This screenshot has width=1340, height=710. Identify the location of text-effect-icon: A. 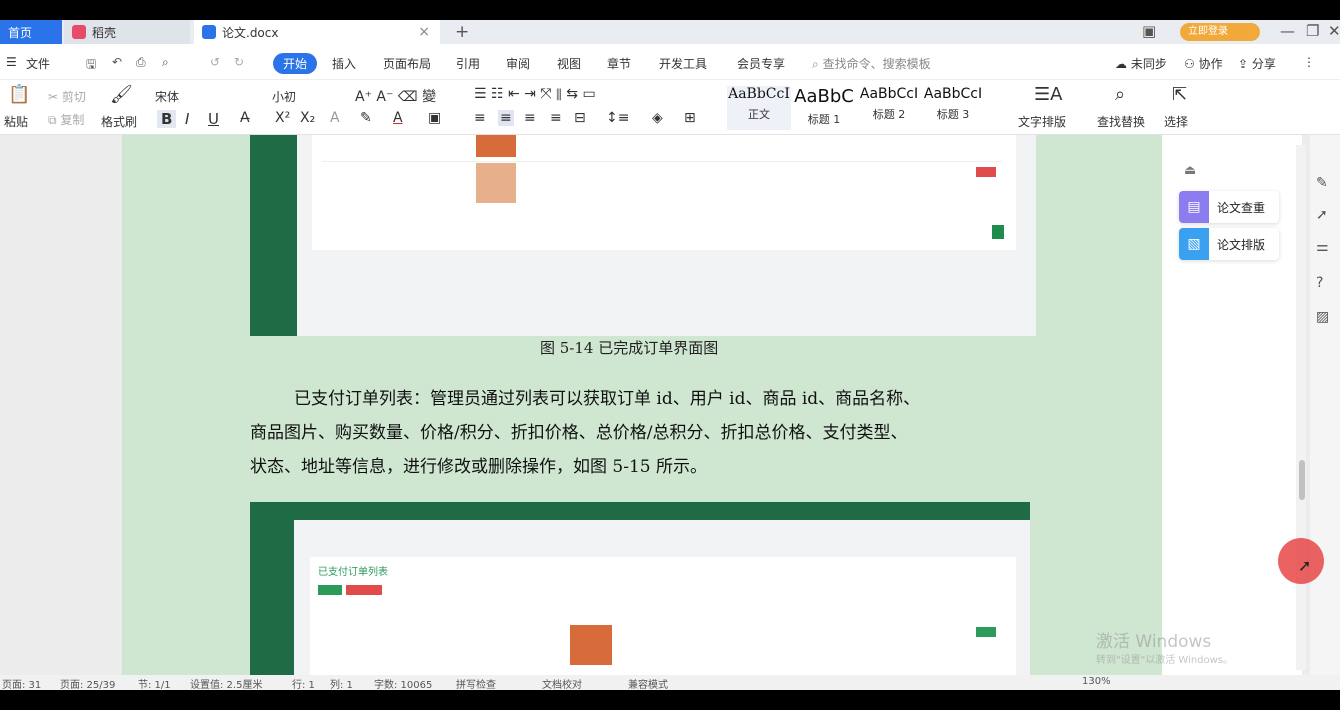
(335, 118).